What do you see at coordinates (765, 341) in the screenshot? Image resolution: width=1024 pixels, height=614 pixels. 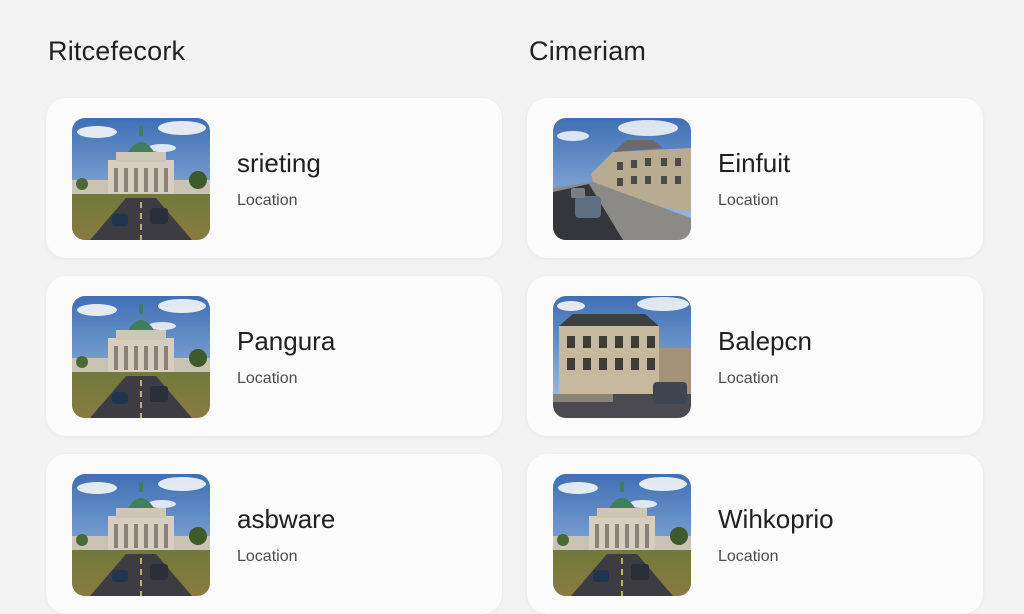 I see `place-name: Balepcn` at bounding box center [765, 341].